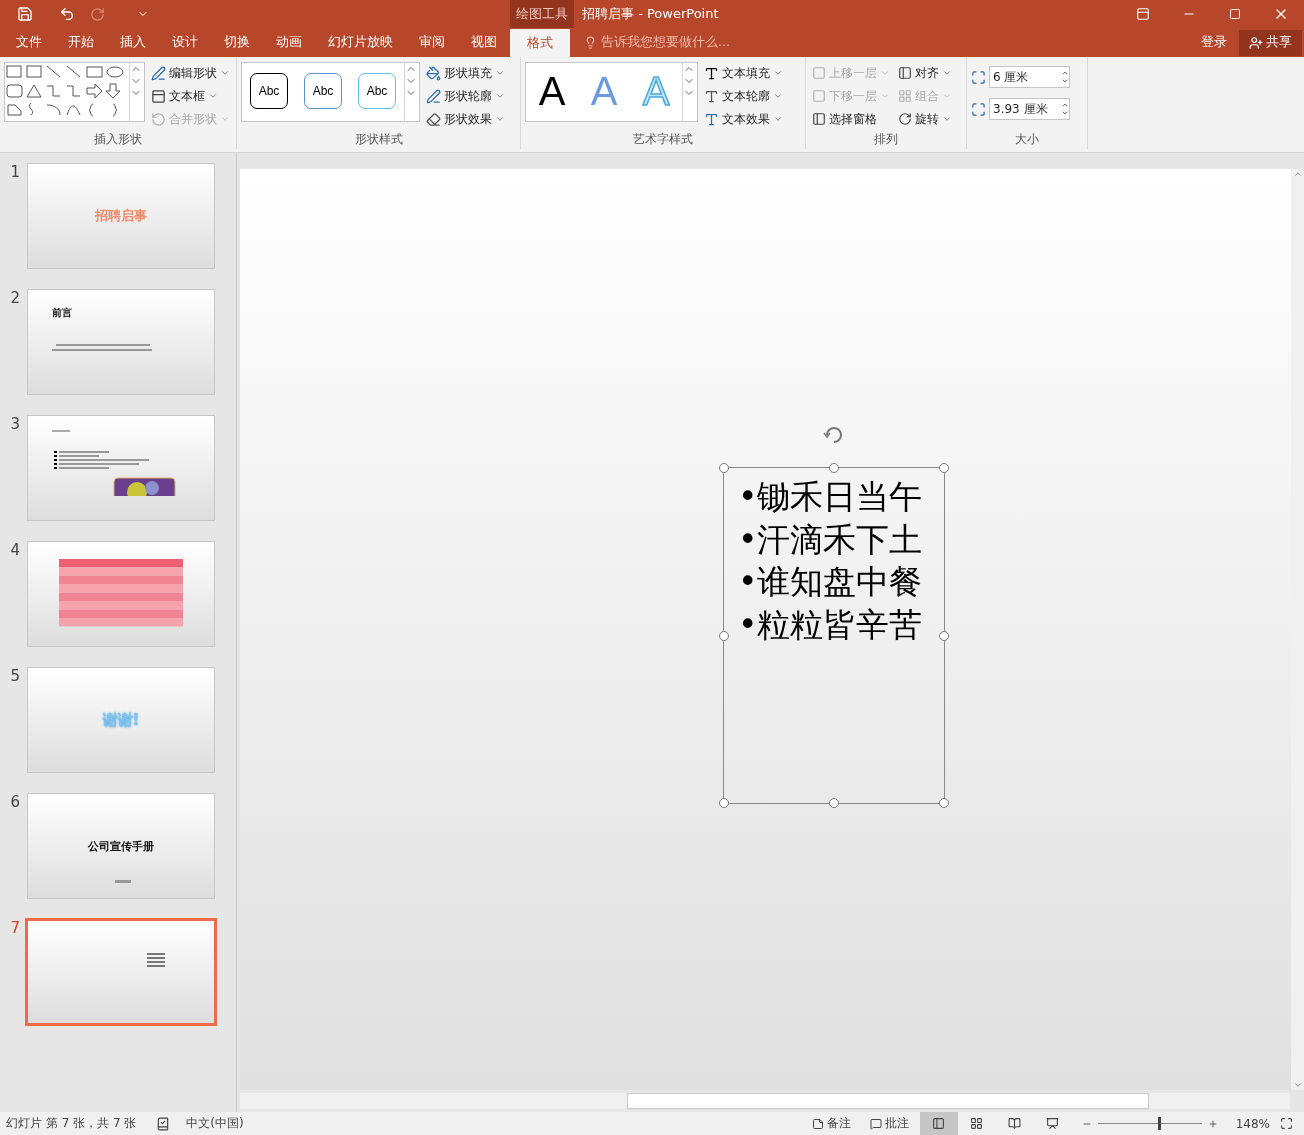 This screenshot has height=1135, width=1304. Describe the element at coordinates (1160, 1123) in the screenshot. I see `zoom-slider-thumb` at that location.